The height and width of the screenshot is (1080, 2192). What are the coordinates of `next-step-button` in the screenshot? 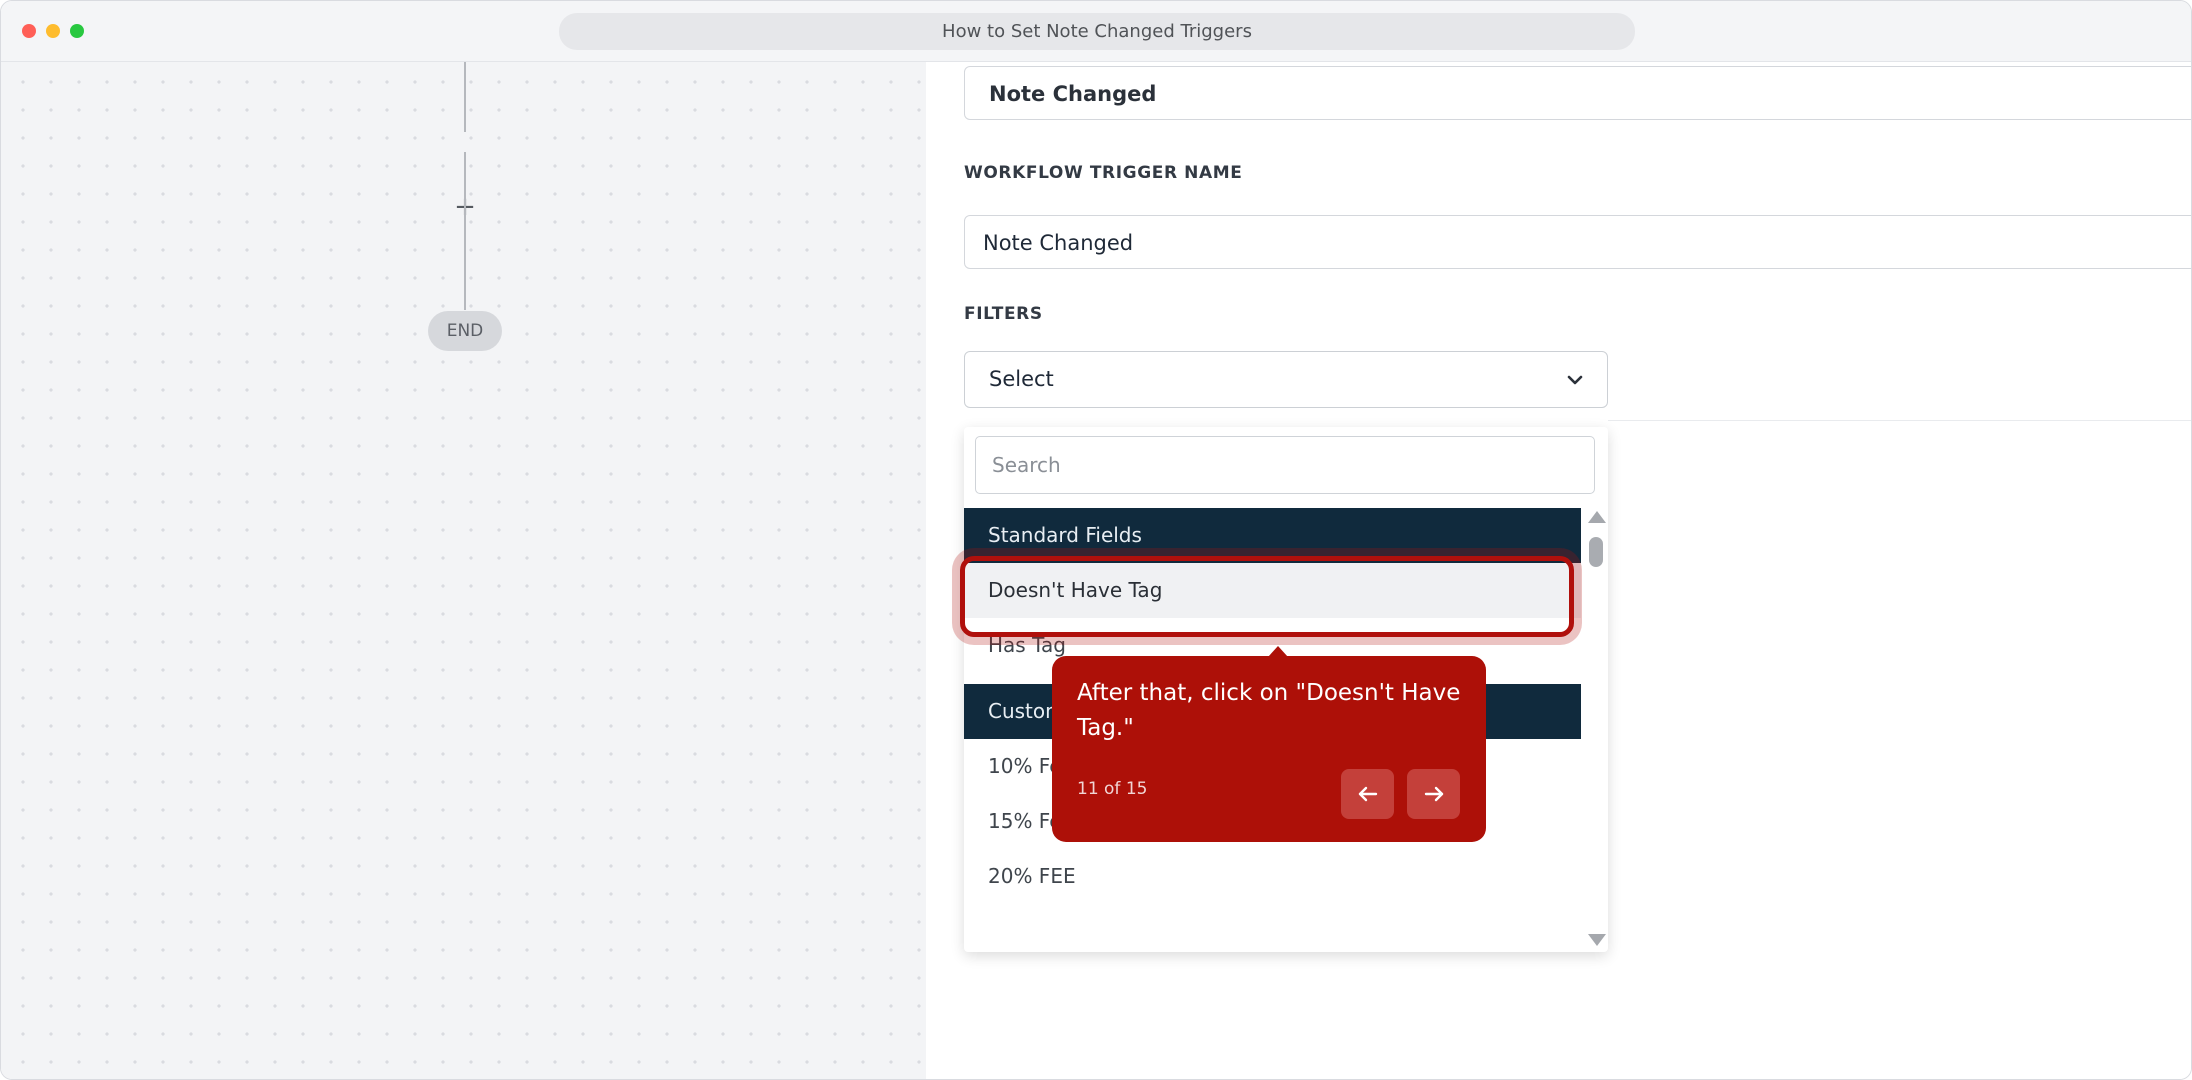 It's located at (1433, 794).